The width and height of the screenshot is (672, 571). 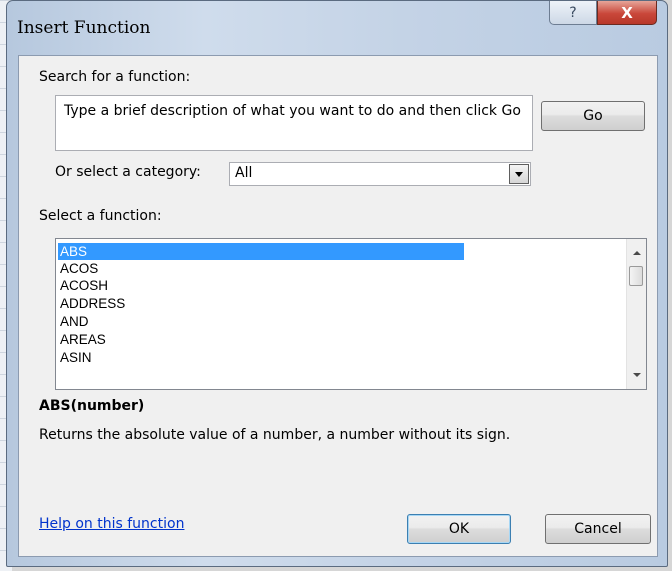 What do you see at coordinates (128, 172) in the screenshot?
I see `category-label: Or select a category:` at bounding box center [128, 172].